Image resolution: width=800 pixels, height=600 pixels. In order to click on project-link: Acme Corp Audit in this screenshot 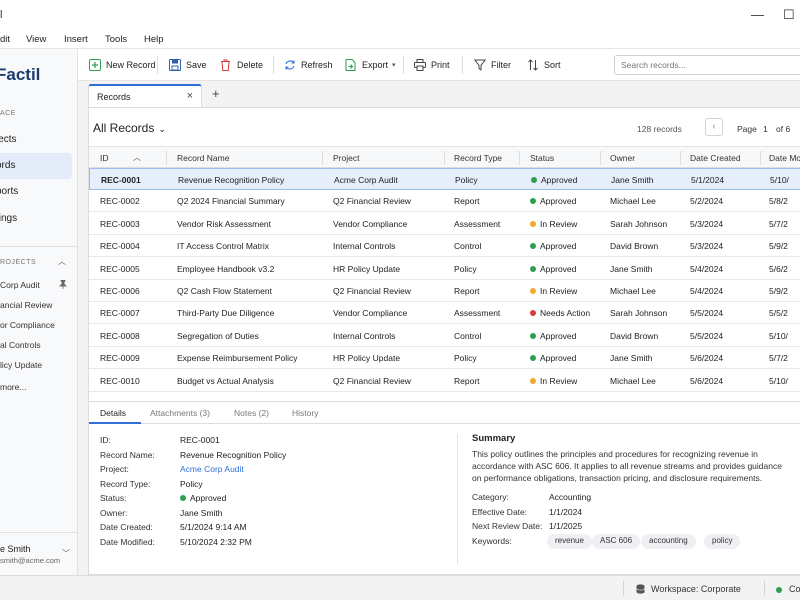, I will do `click(212, 469)`.